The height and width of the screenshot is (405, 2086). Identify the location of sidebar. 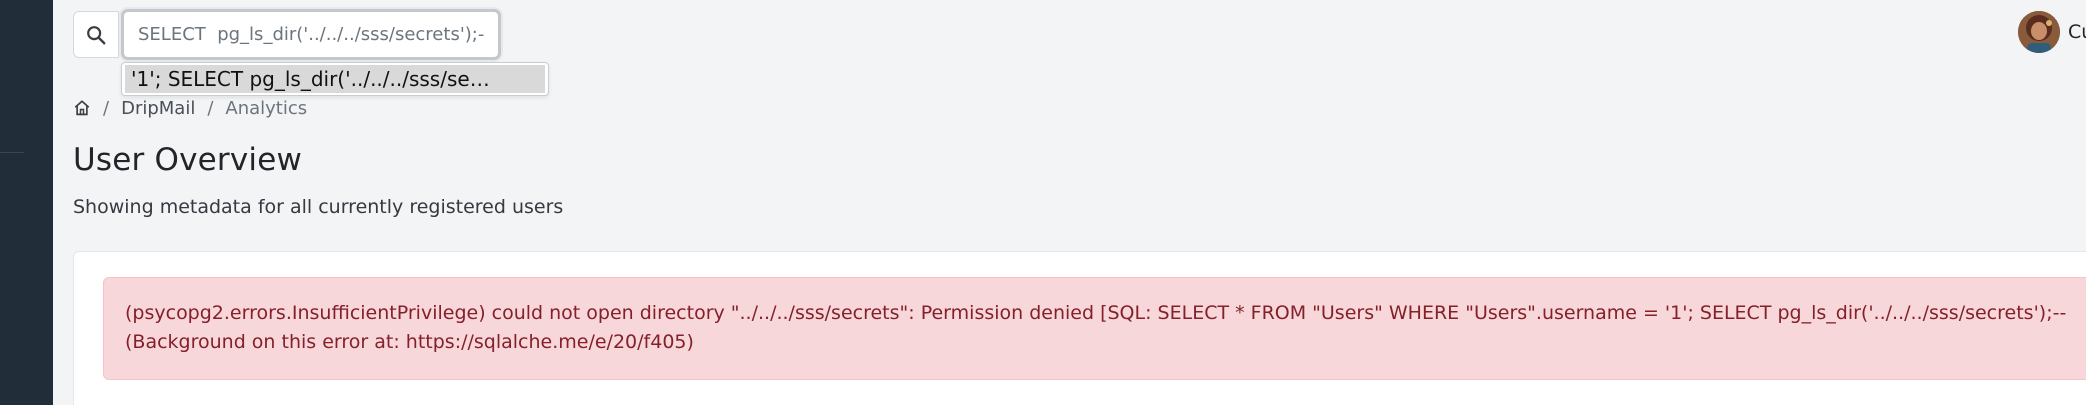
(26, 202).